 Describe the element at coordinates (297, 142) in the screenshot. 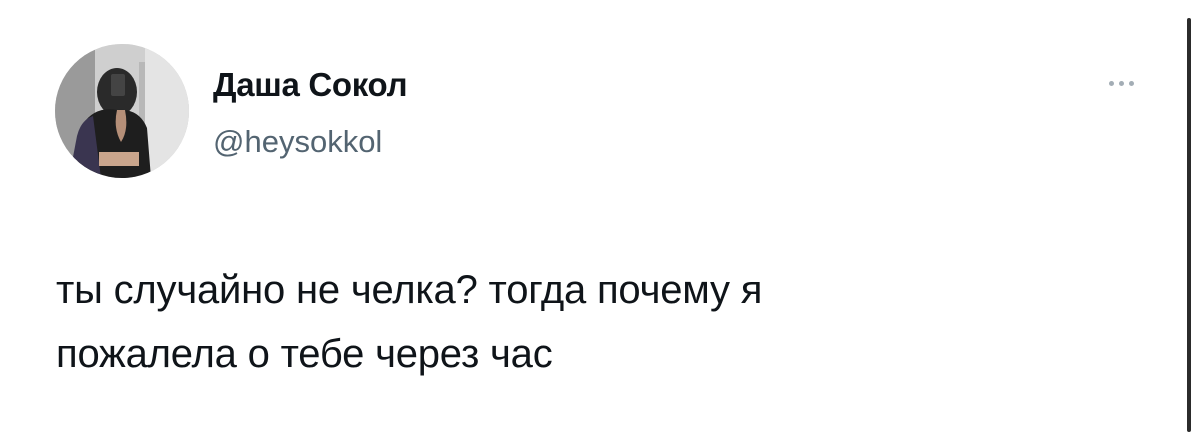

I see `author-handle: @heysokkol` at that location.